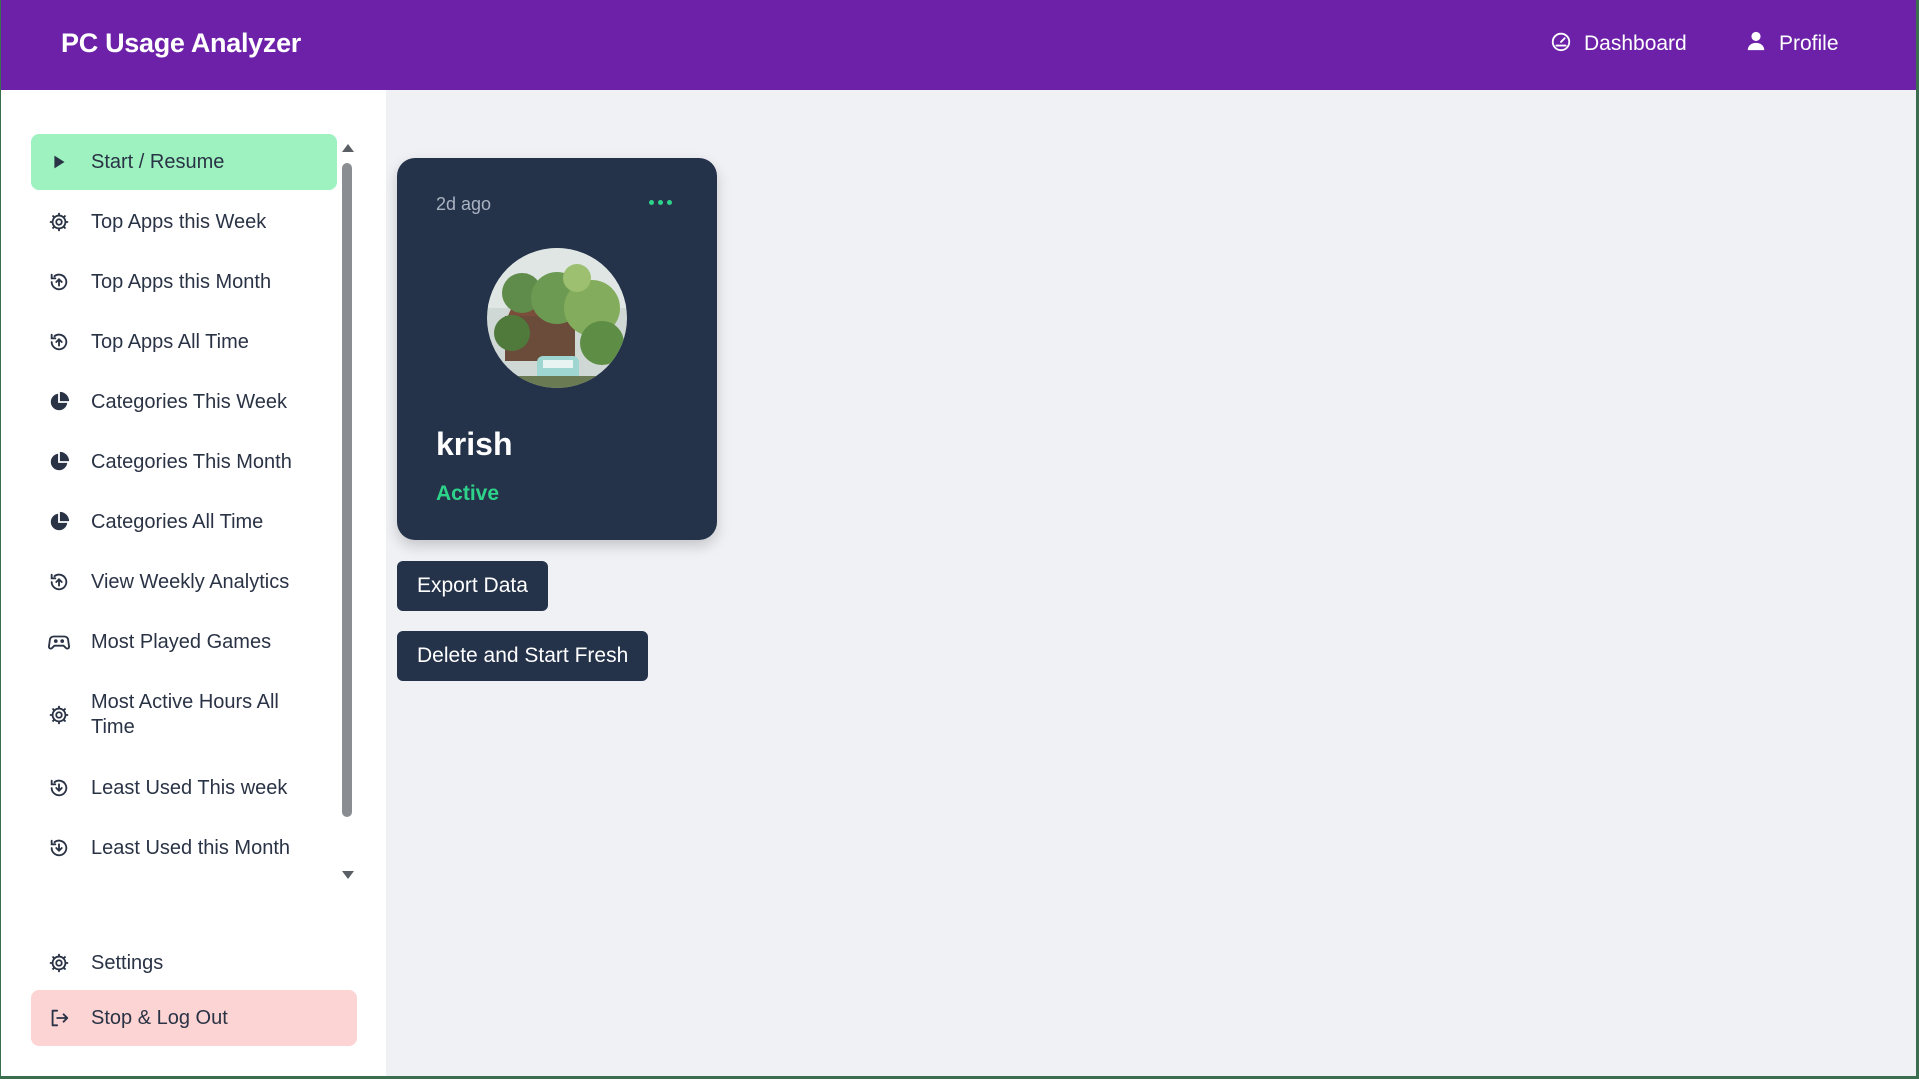  What do you see at coordinates (557, 318) in the screenshot?
I see `avatar` at bounding box center [557, 318].